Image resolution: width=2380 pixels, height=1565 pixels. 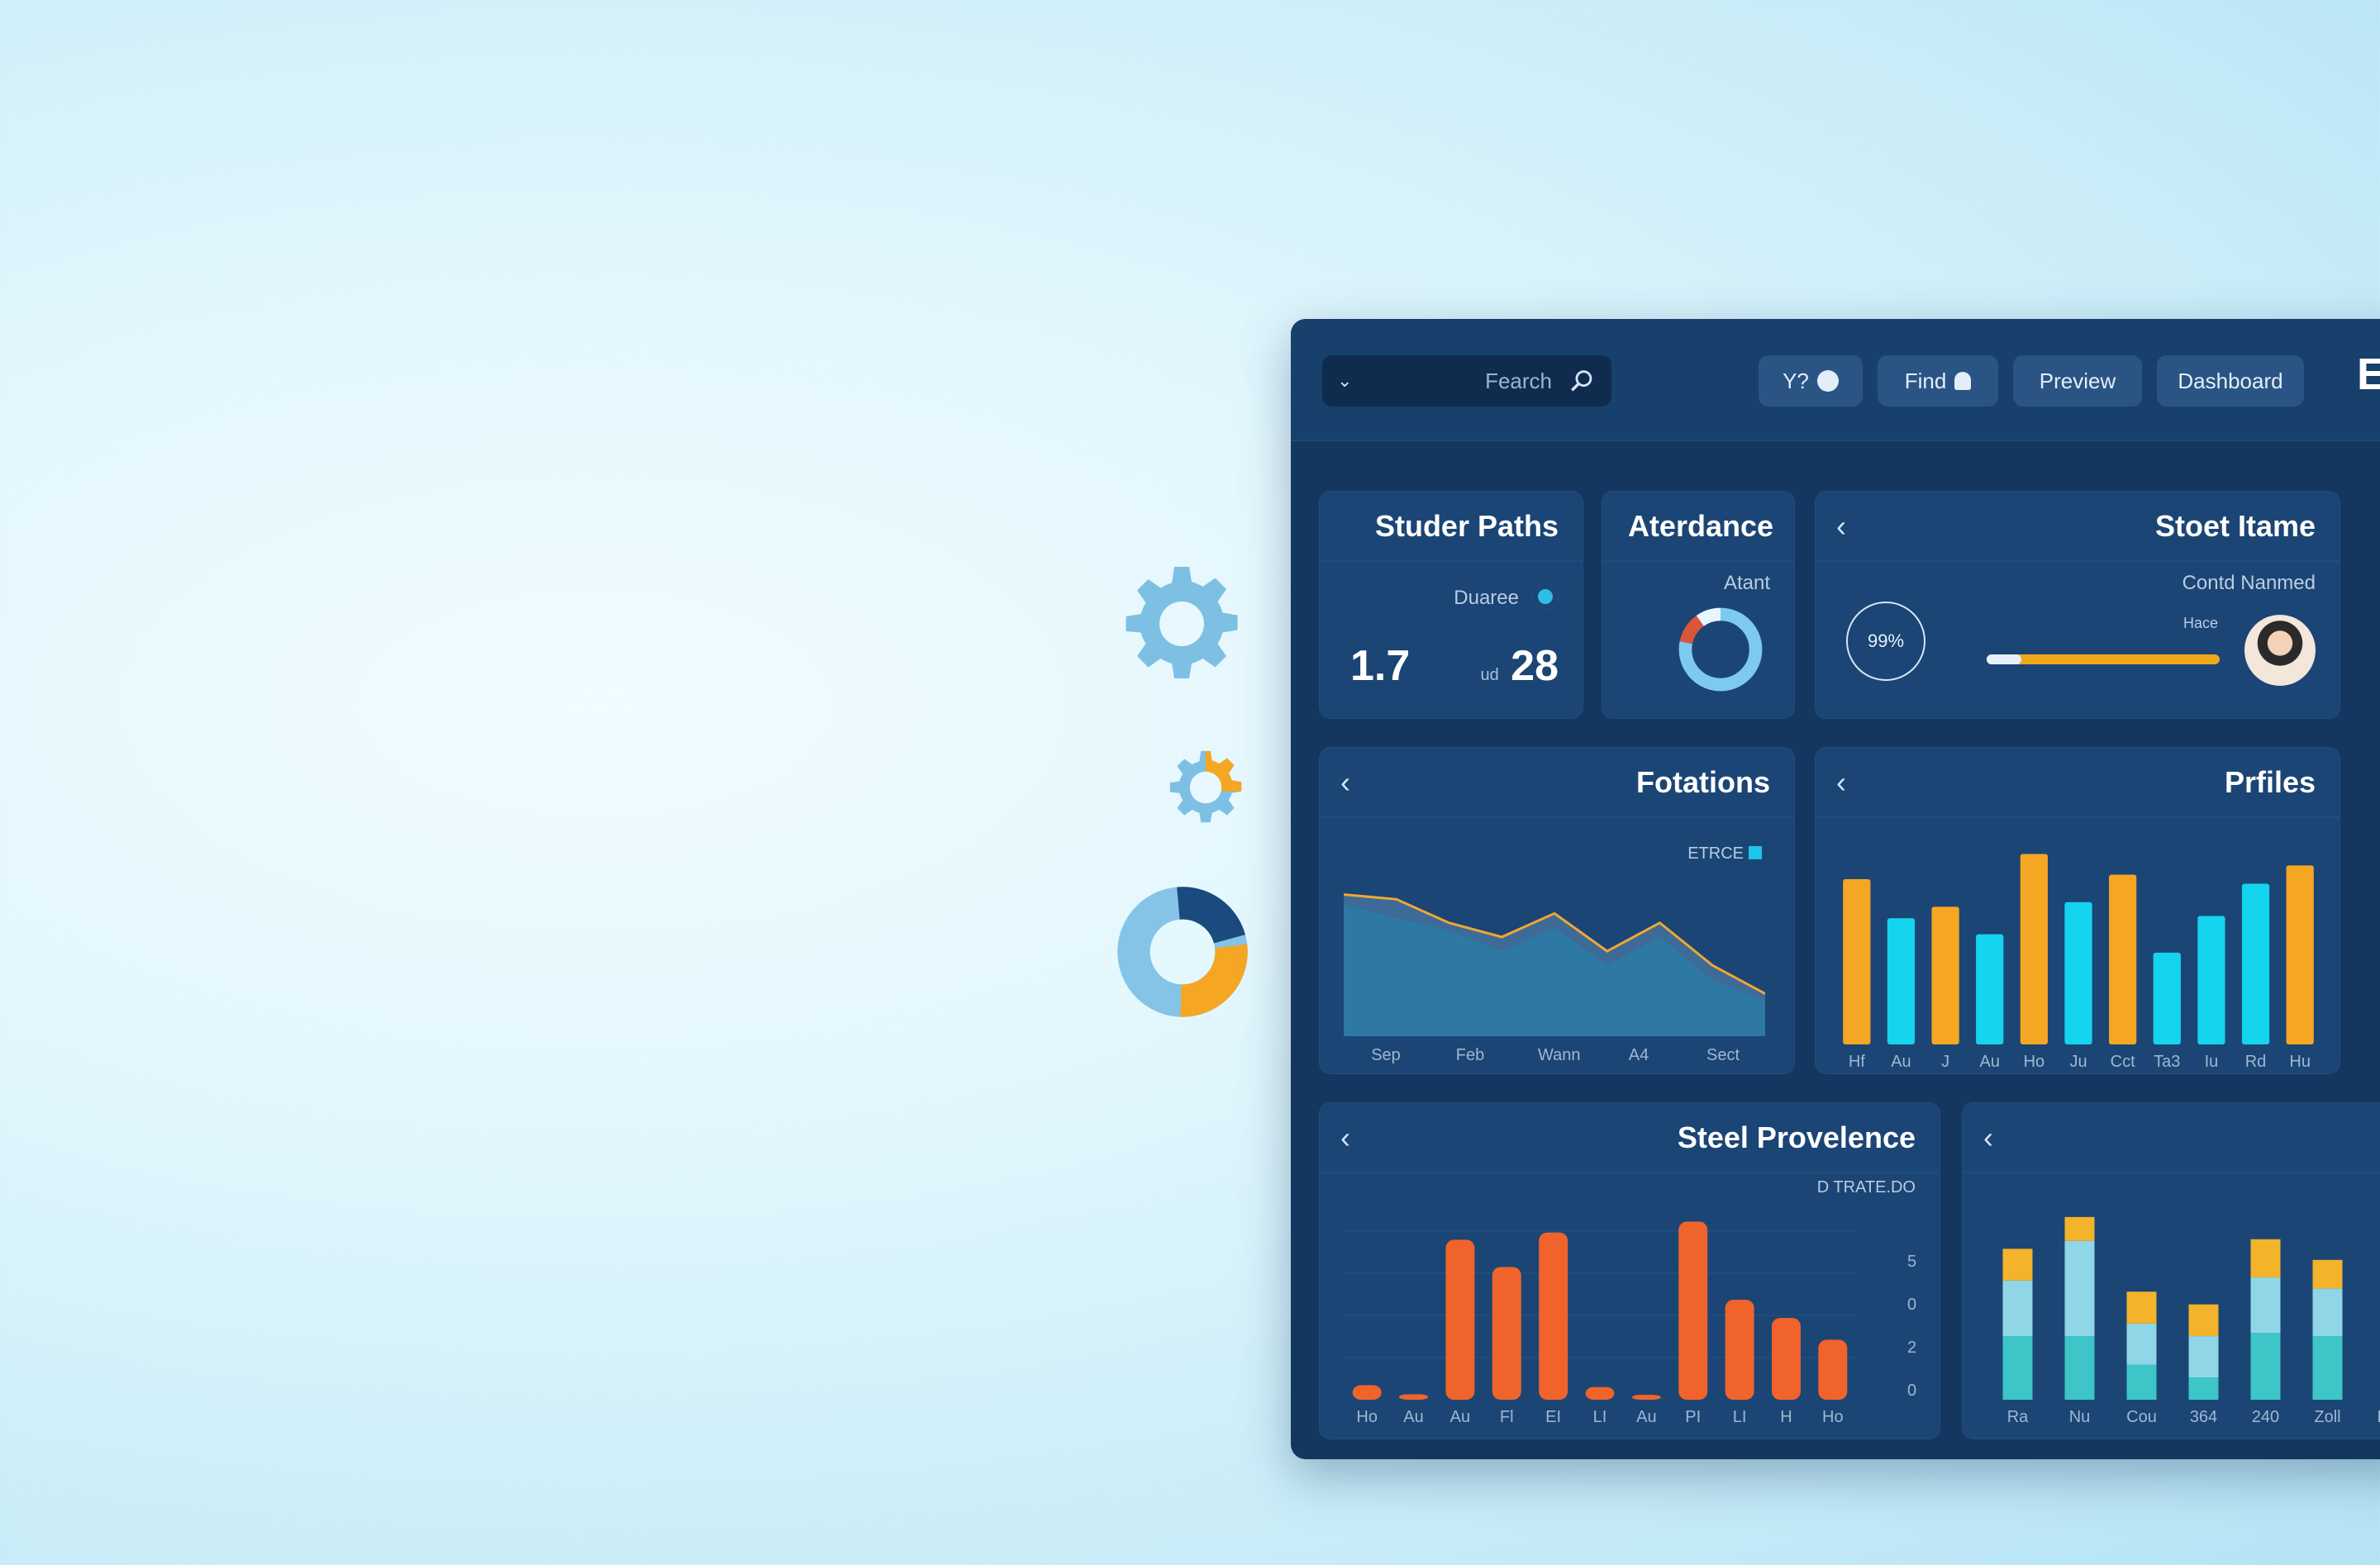 I want to click on preview-button-label: Preview, so click(x=2077, y=380).